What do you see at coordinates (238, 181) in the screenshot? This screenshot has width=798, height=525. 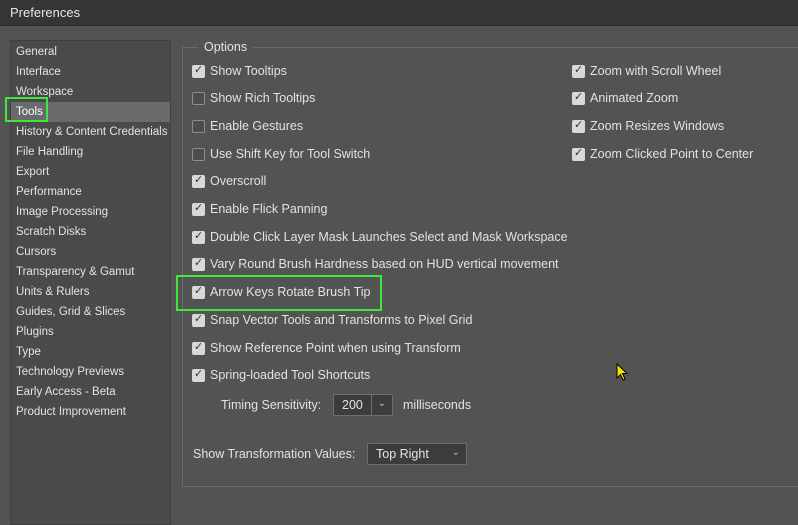 I see `option-label: Overscroll` at bounding box center [238, 181].